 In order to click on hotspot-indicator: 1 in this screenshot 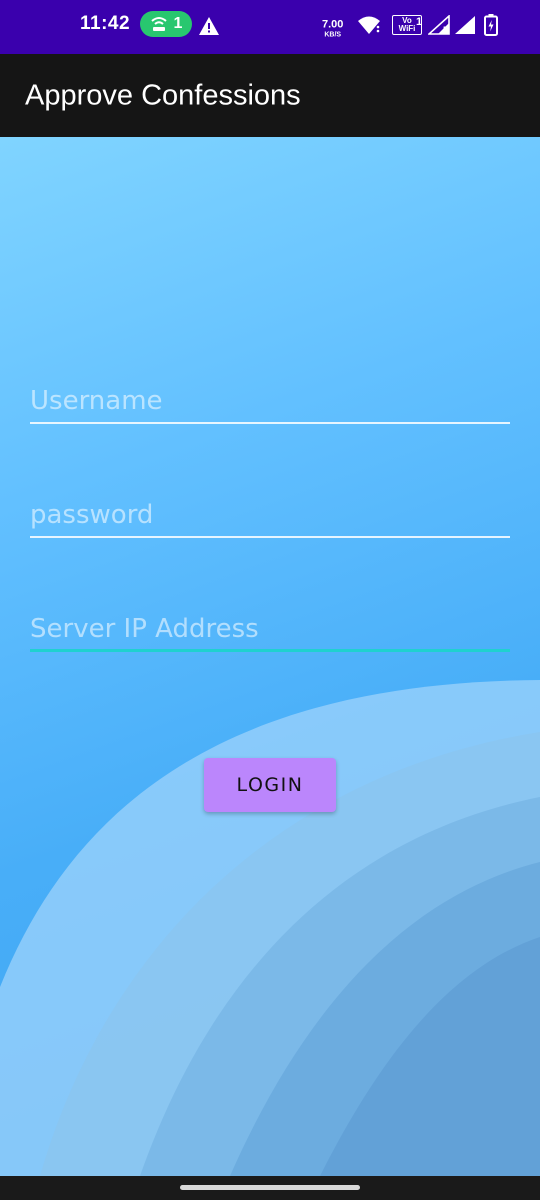, I will do `click(166, 24)`.